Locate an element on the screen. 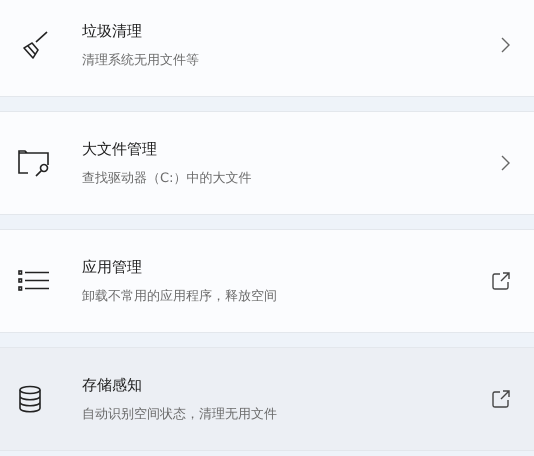 Image resolution: width=534 pixels, height=456 pixels. card-description: 查找驱动器（C:）中的大文件 is located at coordinates (167, 178).